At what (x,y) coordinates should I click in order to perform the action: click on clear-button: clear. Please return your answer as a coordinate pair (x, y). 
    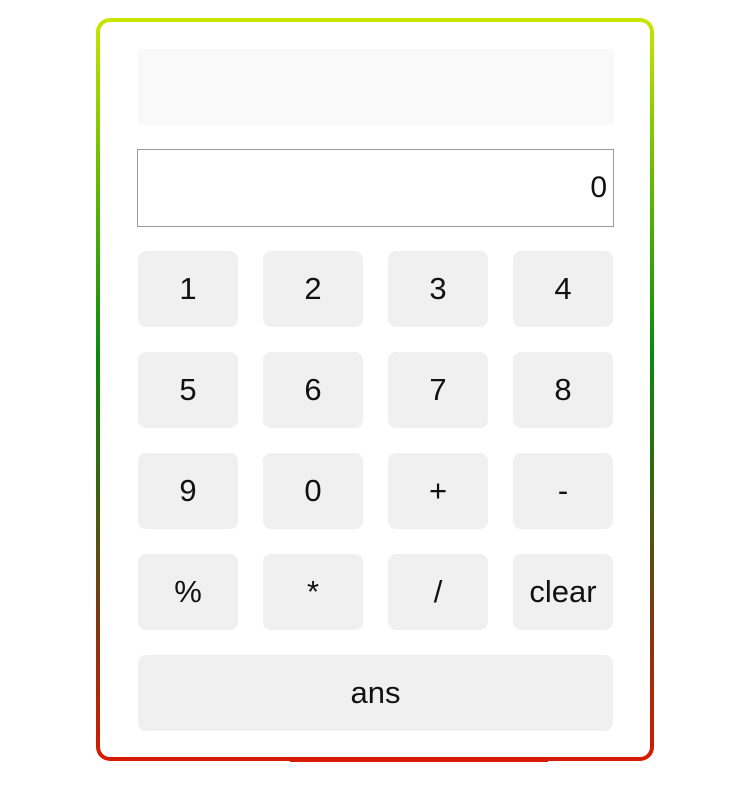
    Looking at the image, I should click on (563, 592).